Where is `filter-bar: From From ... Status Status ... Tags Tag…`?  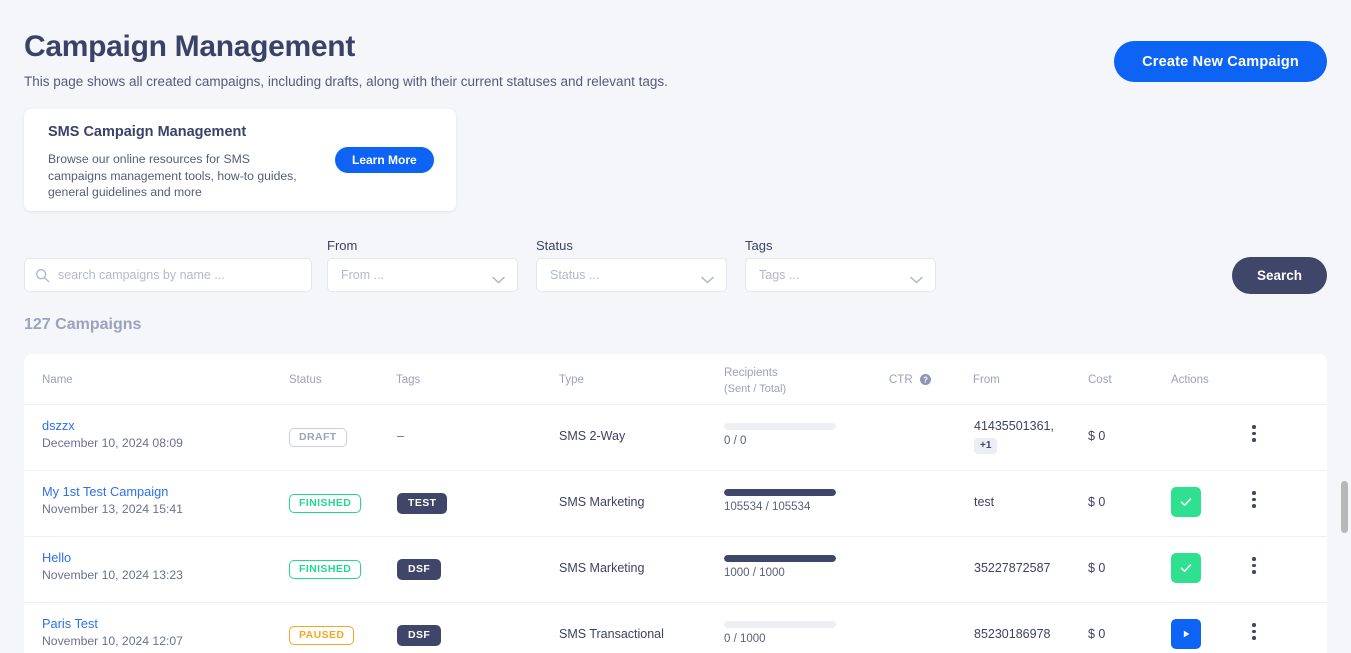 filter-bar: From From ... Status Status ... Tags Tag… is located at coordinates (675, 266).